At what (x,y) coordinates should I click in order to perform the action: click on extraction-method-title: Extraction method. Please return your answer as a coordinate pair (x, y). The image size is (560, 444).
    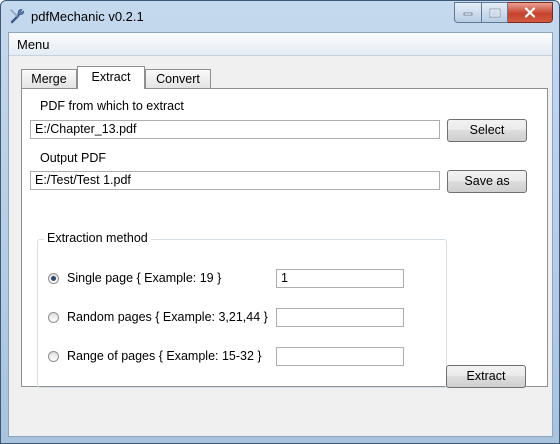
    Looking at the image, I should click on (97, 238).